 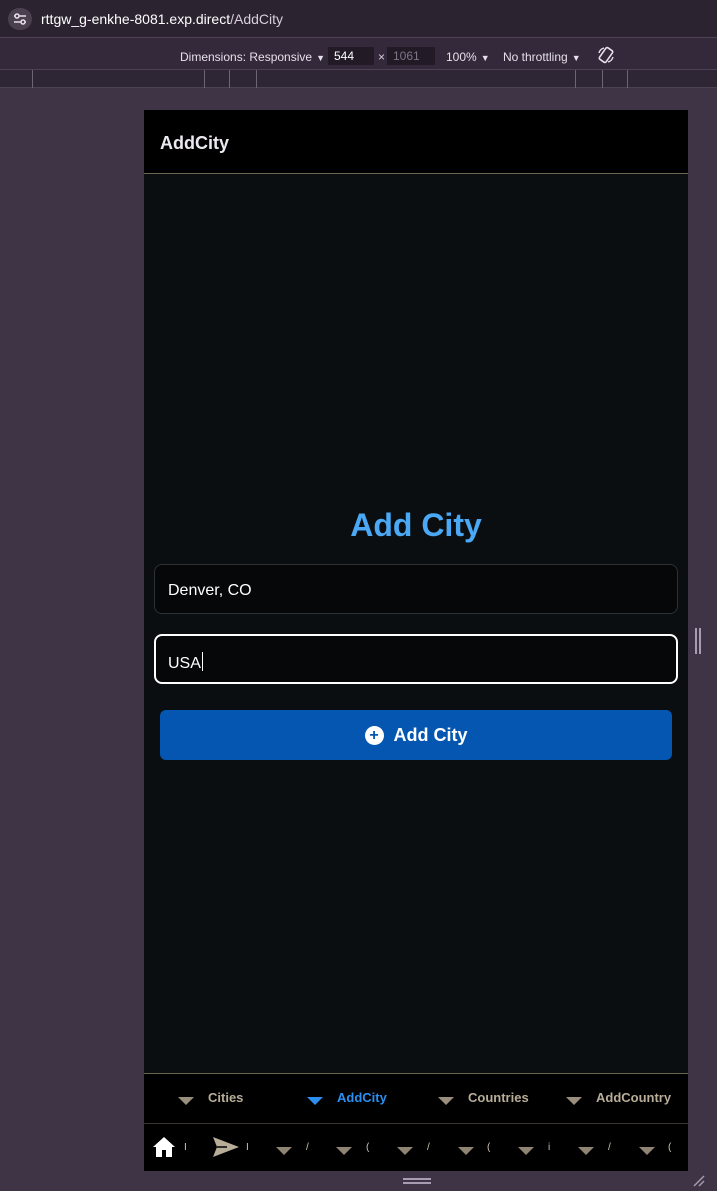 What do you see at coordinates (549, 1147) in the screenshot?
I see `nav-glyph: i` at bounding box center [549, 1147].